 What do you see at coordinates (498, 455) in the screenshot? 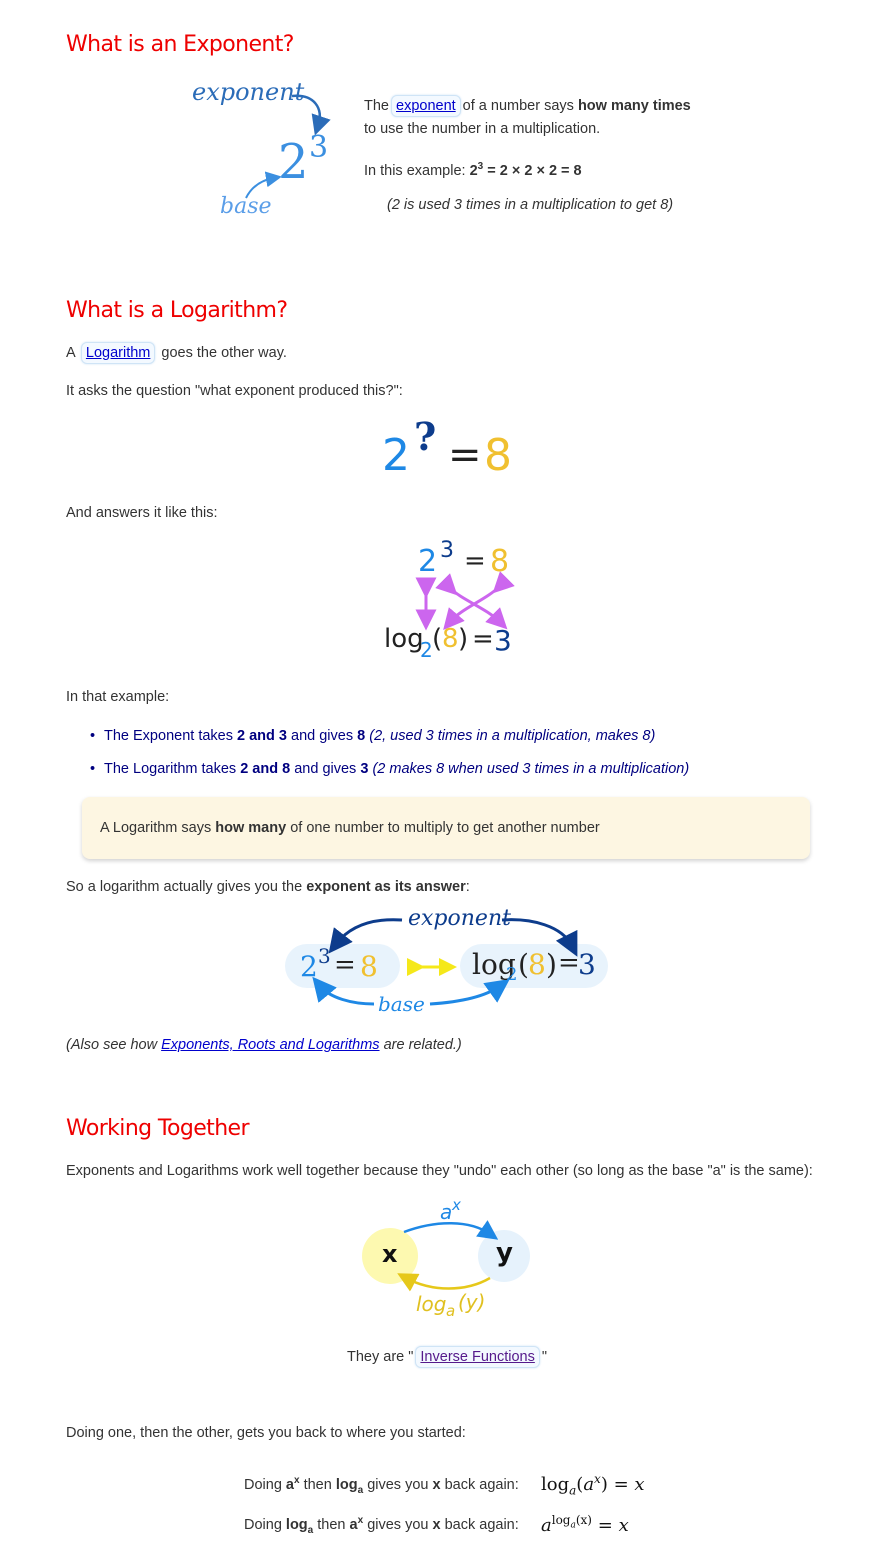
I see `question-result: 8` at bounding box center [498, 455].